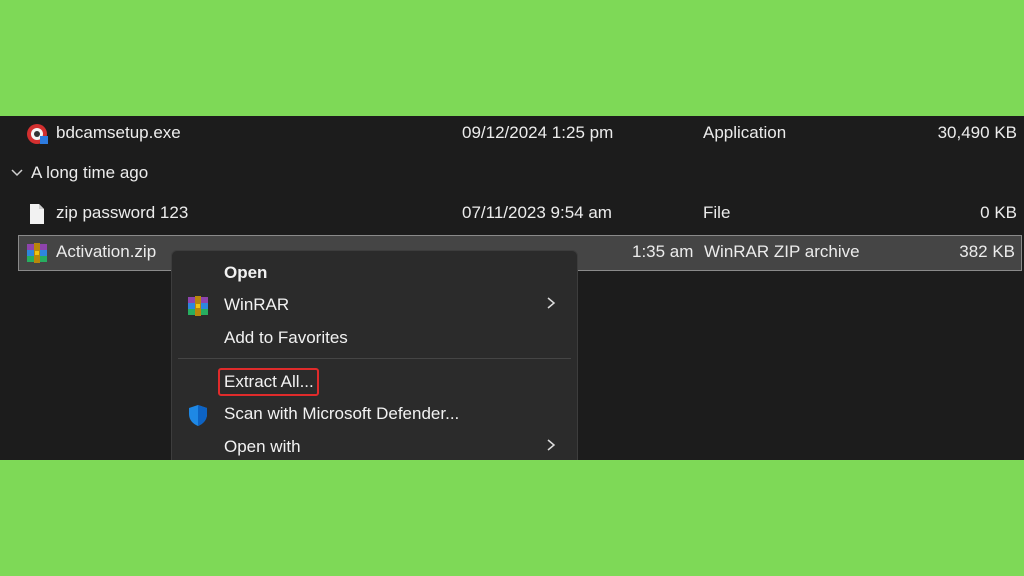 The height and width of the screenshot is (576, 1024). I want to click on chevron-down-icon, so click(17, 172).